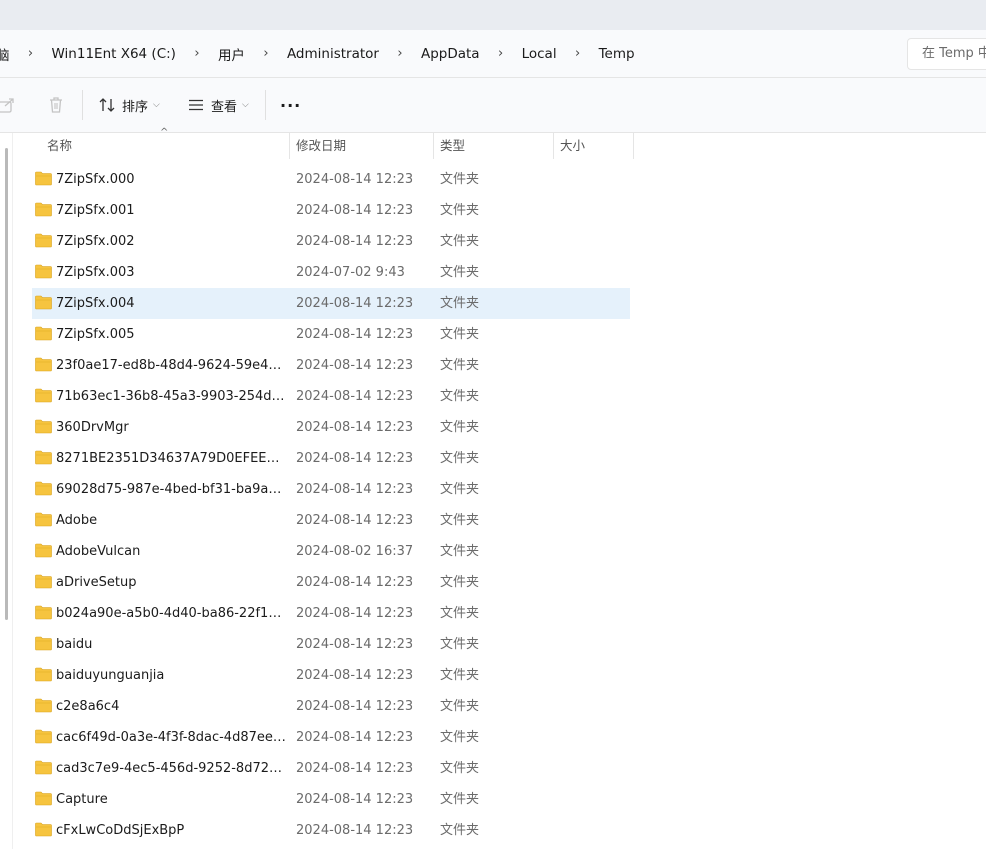  What do you see at coordinates (593, 146) in the screenshot?
I see `column-header-size: 大小` at bounding box center [593, 146].